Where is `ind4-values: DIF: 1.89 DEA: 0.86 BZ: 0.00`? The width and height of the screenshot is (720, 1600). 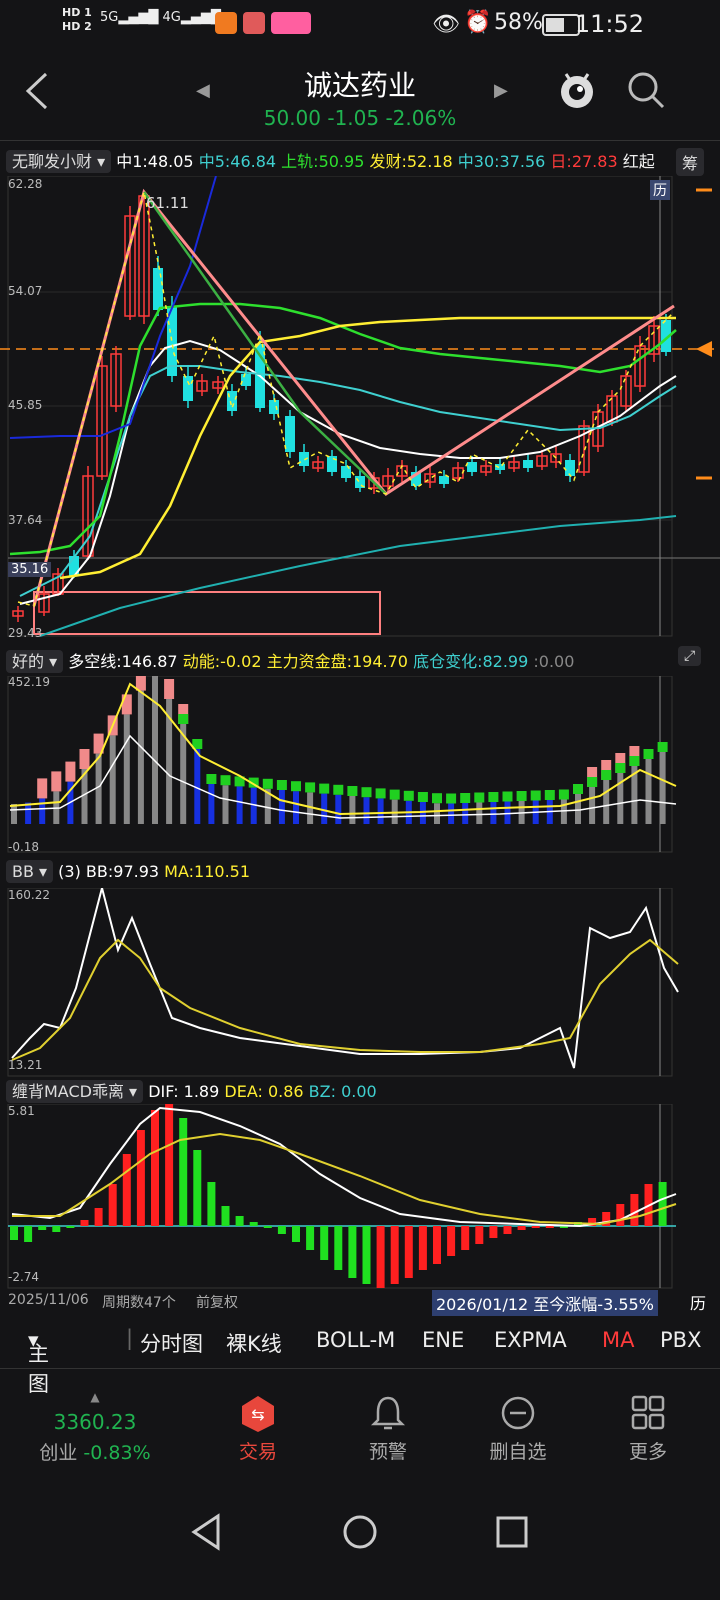
ind4-values: DIF: 1.89 DEA: 0.86 BZ: 0.00 is located at coordinates (262, 1091).